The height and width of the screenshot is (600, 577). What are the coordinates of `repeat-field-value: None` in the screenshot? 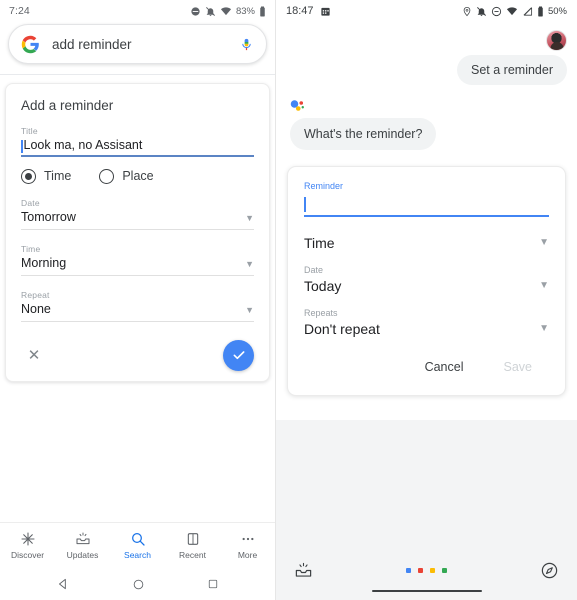 It's located at (36, 308).